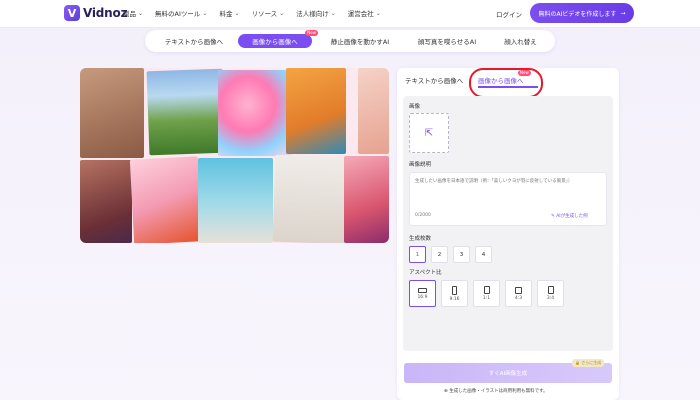 The width and height of the screenshot is (700, 400). I want to click on logo-text: Vidnoz, so click(105, 13).